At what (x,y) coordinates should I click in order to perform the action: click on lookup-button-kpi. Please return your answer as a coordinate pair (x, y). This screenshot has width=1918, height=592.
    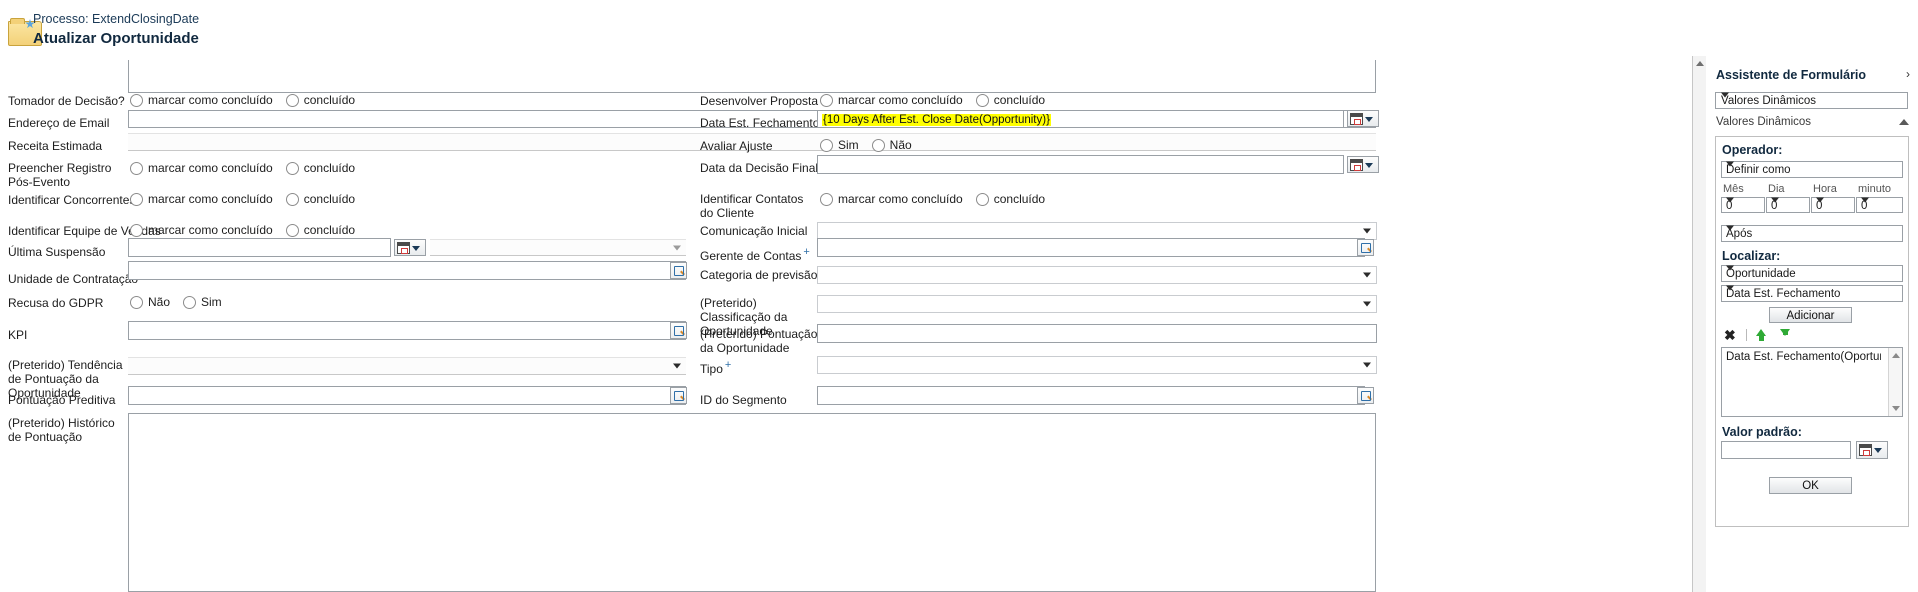
    Looking at the image, I should click on (678, 330).